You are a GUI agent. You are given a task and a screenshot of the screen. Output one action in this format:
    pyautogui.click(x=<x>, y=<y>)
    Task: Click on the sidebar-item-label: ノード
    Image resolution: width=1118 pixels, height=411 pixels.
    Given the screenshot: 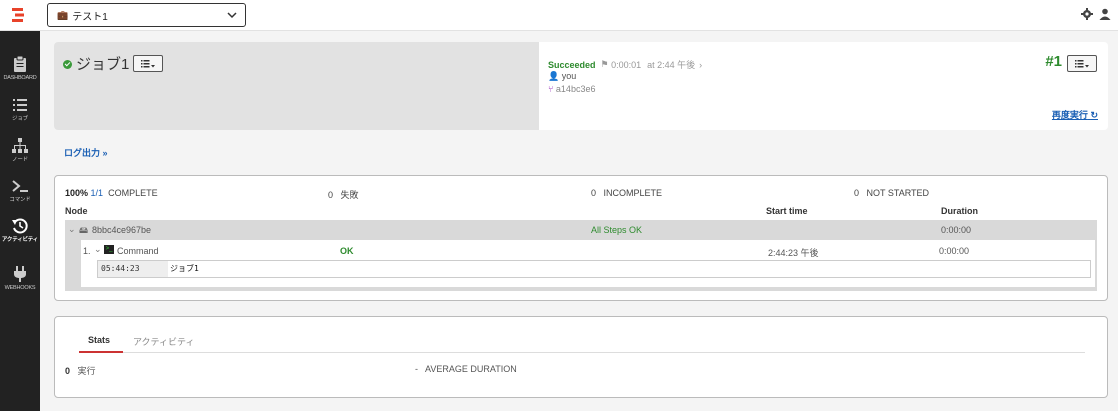 What is the action you would take?
    pyautogui.click(x=20, y=160)
    